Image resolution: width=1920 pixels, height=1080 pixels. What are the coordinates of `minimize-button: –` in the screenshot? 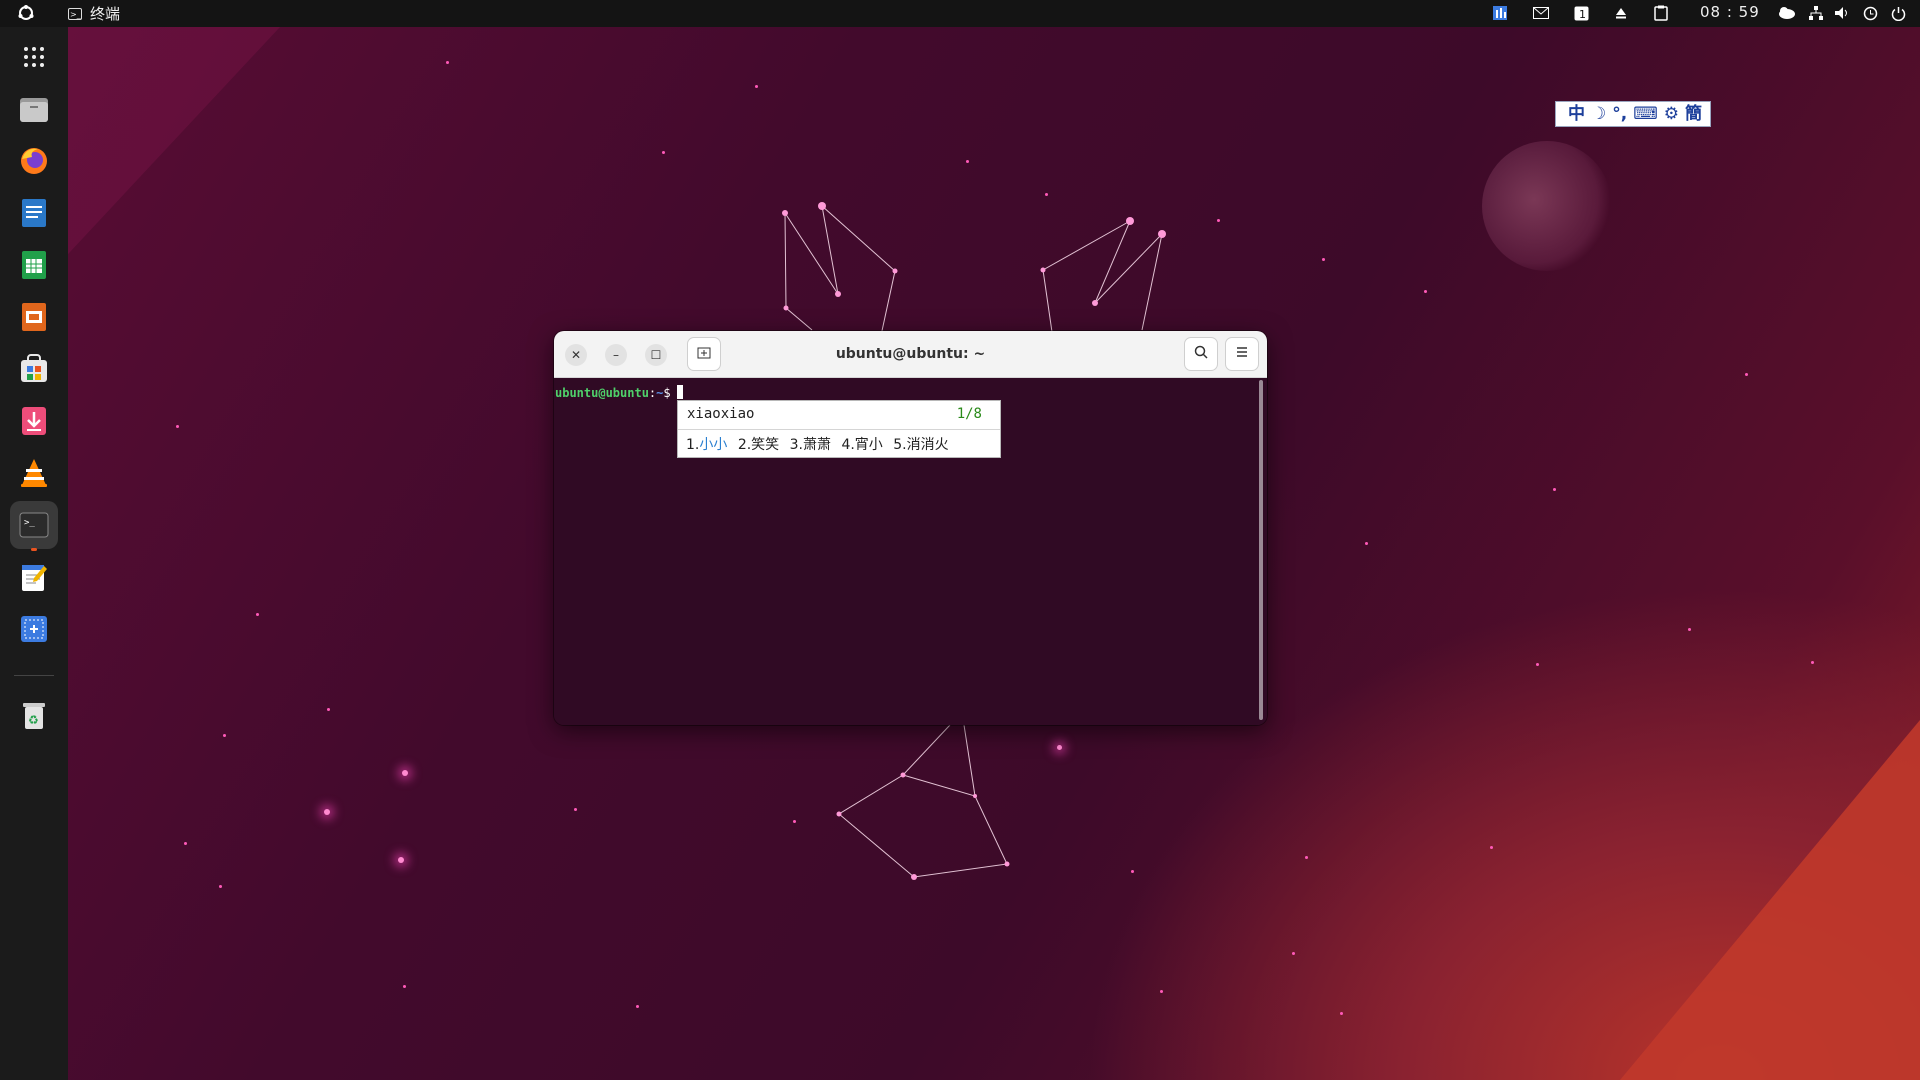 It's located at (616, 355).